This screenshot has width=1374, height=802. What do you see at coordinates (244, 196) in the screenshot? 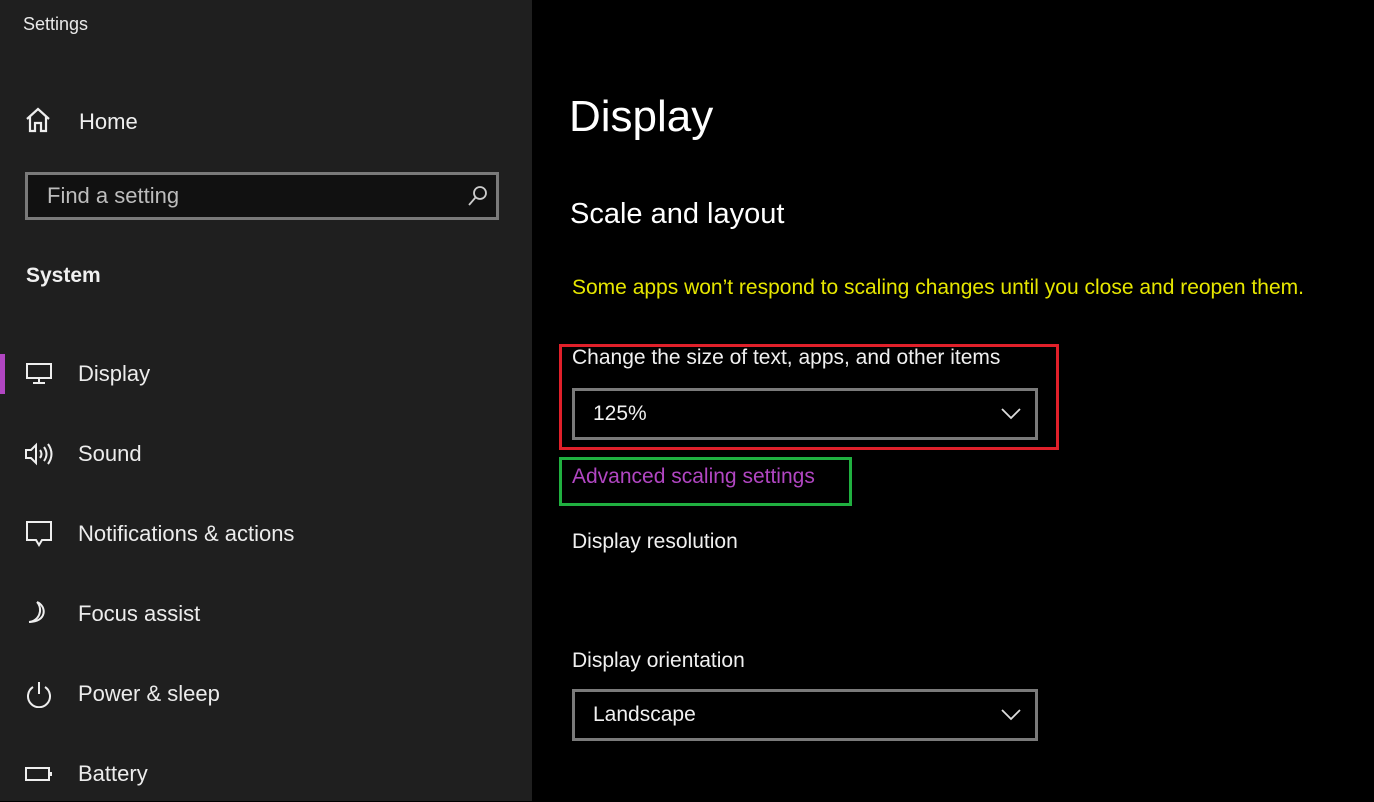
I see `search-input` at bounding box center [244, 196].